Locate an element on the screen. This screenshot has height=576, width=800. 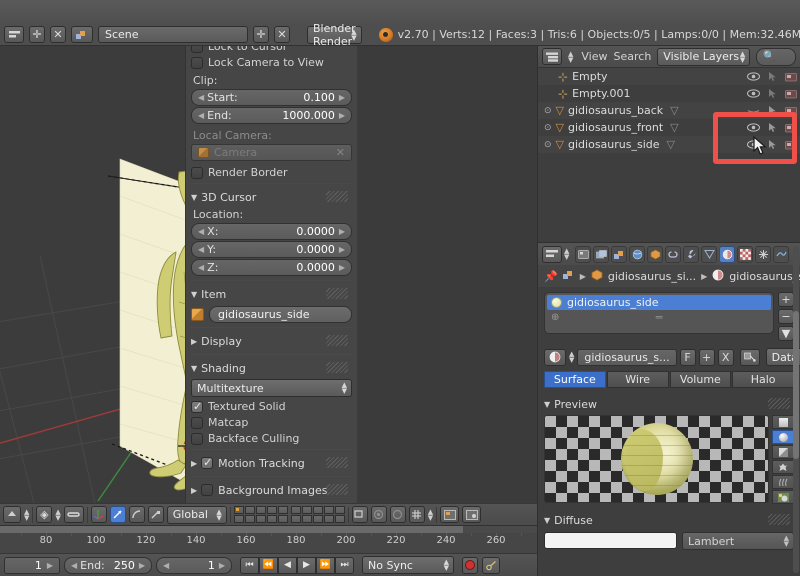
snap-target-icon is located at coordinates (416, 514).